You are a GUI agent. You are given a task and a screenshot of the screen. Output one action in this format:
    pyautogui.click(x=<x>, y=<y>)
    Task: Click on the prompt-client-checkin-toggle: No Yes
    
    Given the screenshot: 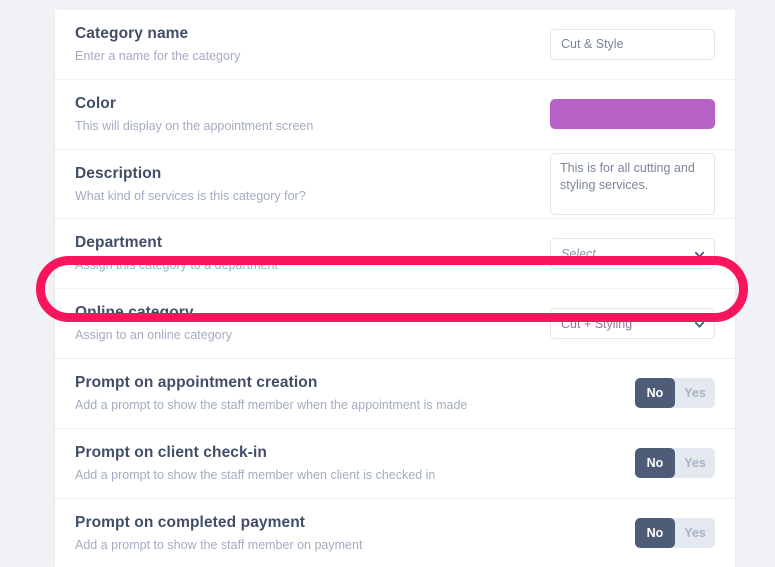 What is the action you would take?
    pyautogui.click(x=675, y=463)
    